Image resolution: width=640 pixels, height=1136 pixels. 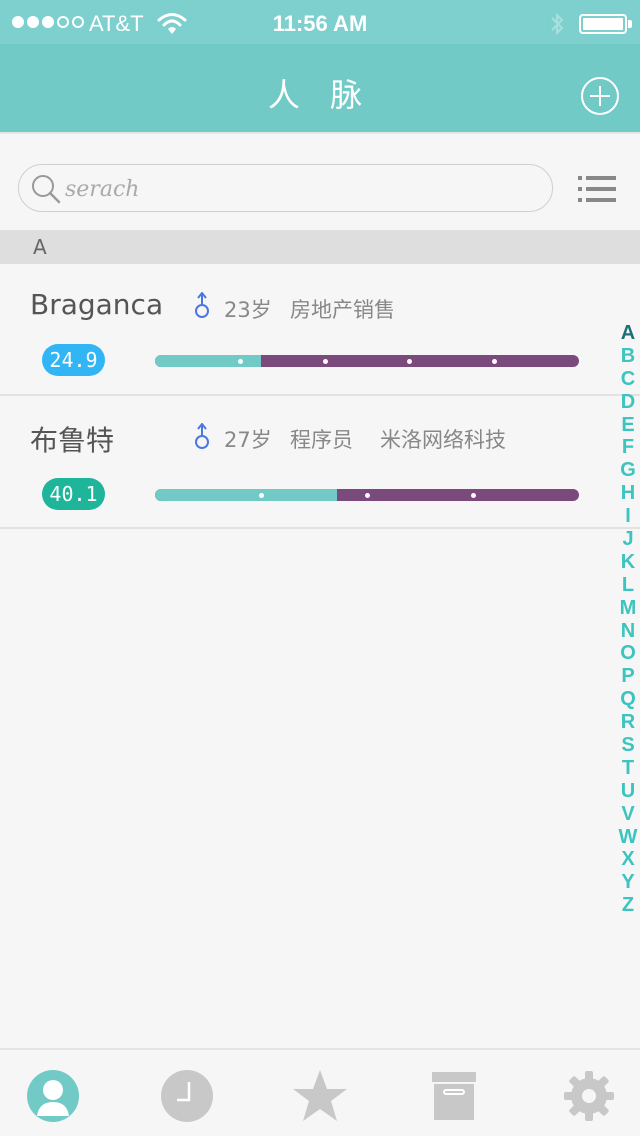 I want to click on star-icon, so click(x=320, y=1096).